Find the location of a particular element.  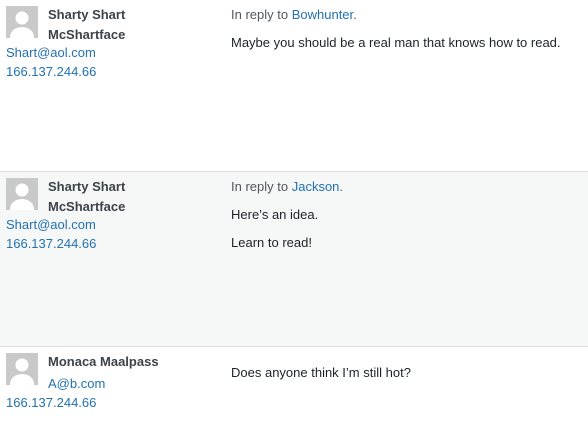

comment-paragraph: Here’s an idea. is located at coordinates (275, 214).